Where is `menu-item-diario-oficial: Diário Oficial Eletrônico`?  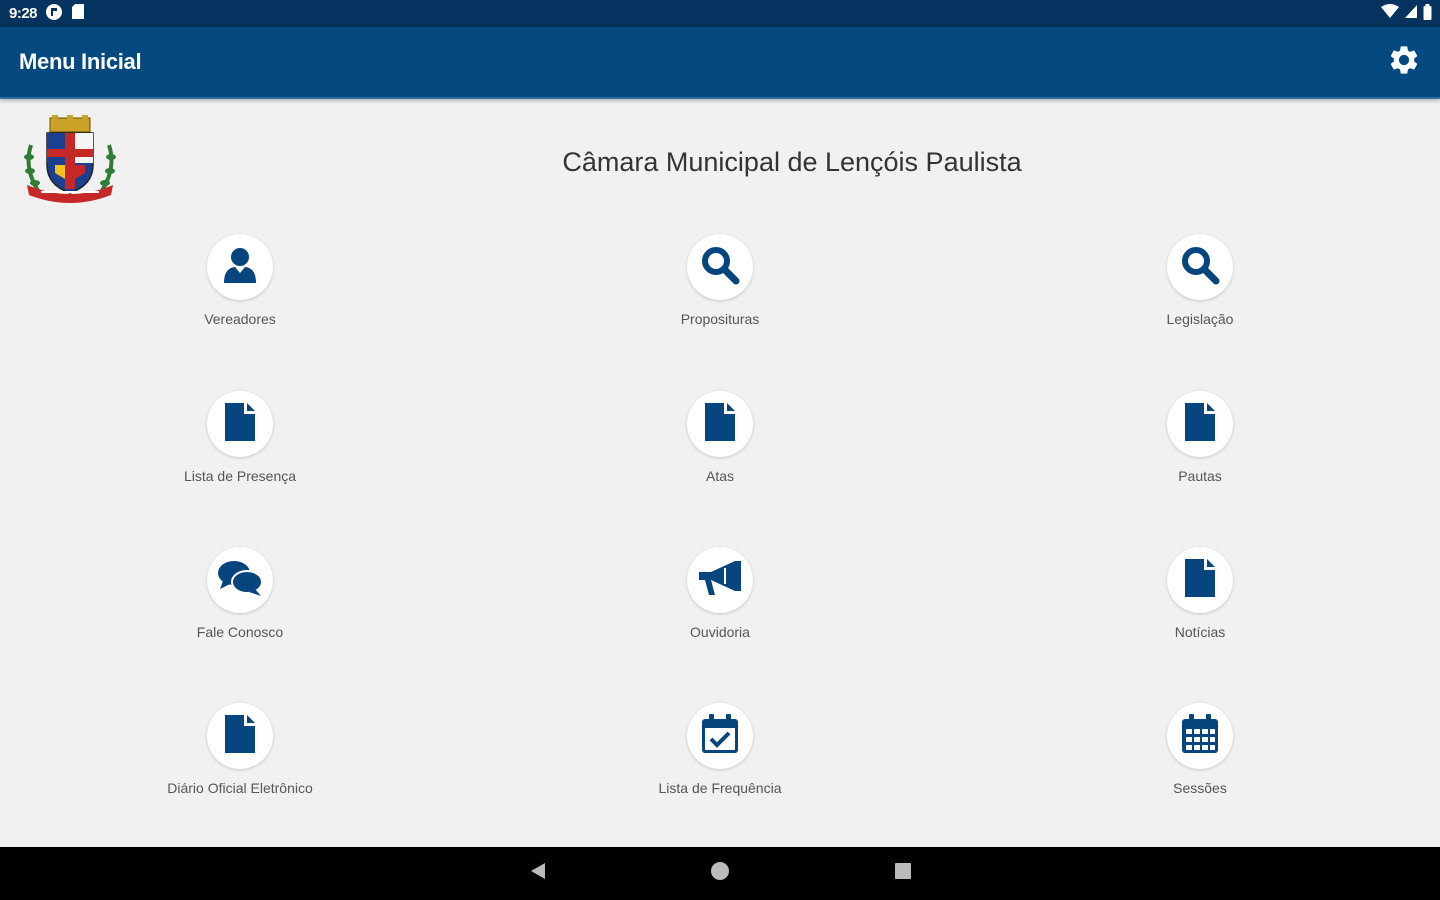
menu-item-diario-oficial: Diário Oficial Eletrônico is located at coordinates (240, 758).